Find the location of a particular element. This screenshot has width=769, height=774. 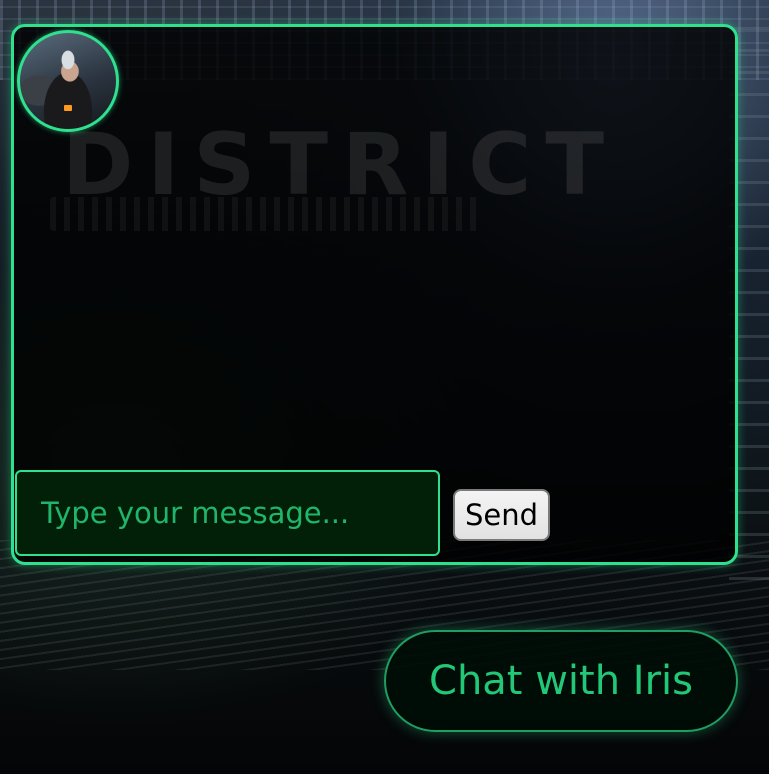

send-button: Send is located at coordinates (501, 515).